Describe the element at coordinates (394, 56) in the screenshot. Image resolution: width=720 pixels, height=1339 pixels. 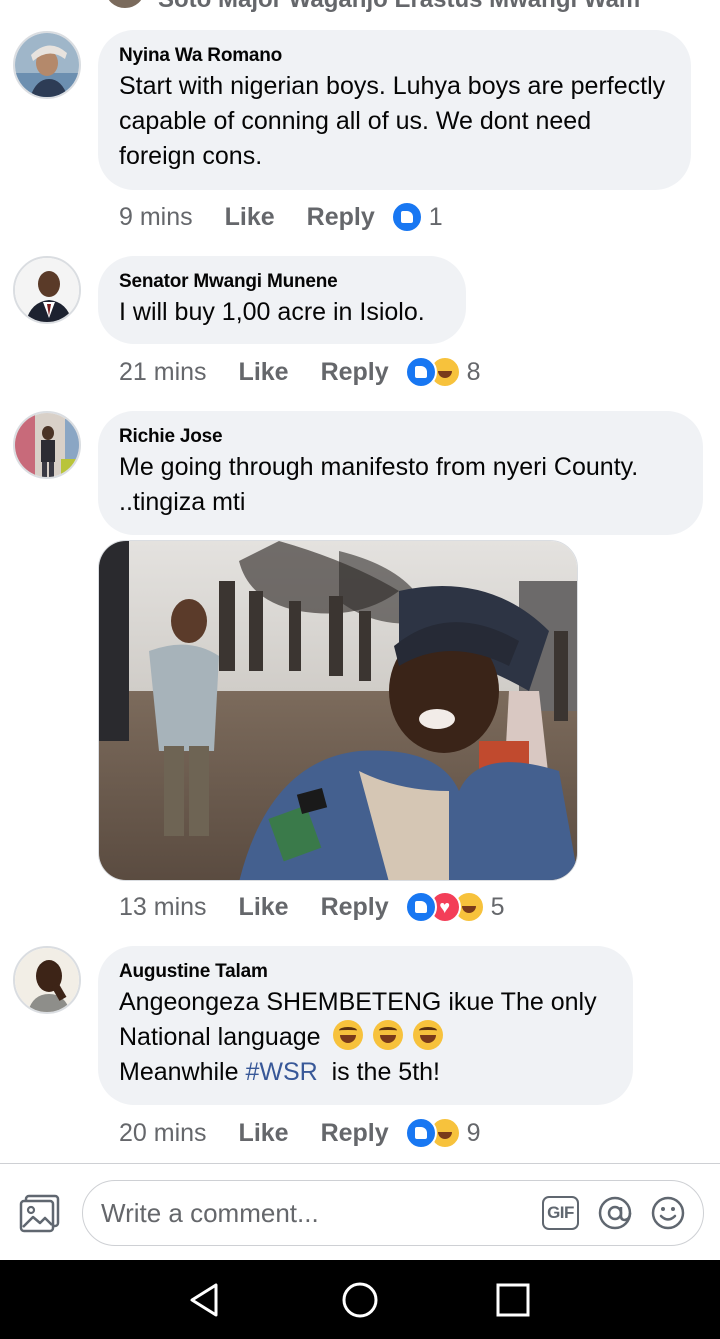
I see `comment-author: Nyina Wa Romano` at that location.